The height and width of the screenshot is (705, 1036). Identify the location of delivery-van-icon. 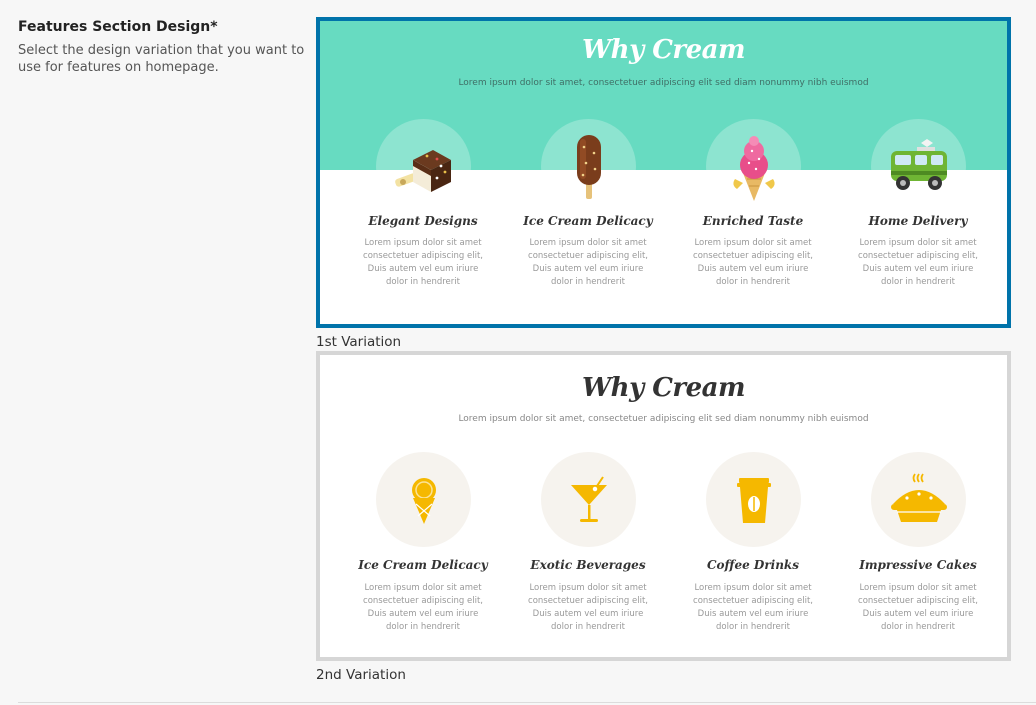
(918, 166).